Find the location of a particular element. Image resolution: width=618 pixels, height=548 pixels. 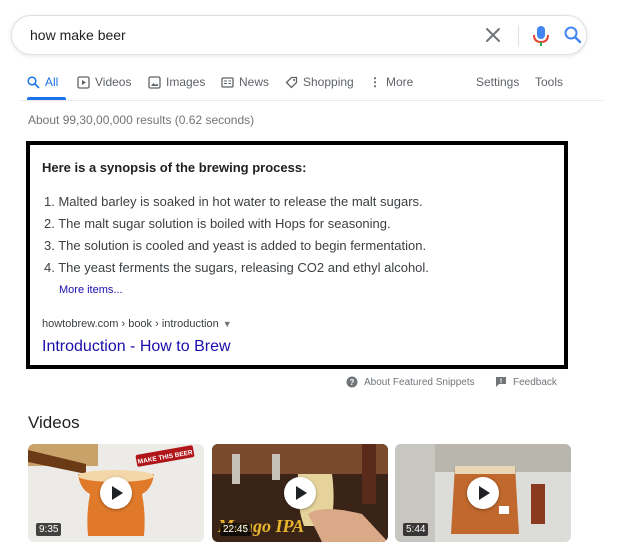

cite-url: howtobrew.com › book › introduction is located at coordinates (130, 324).